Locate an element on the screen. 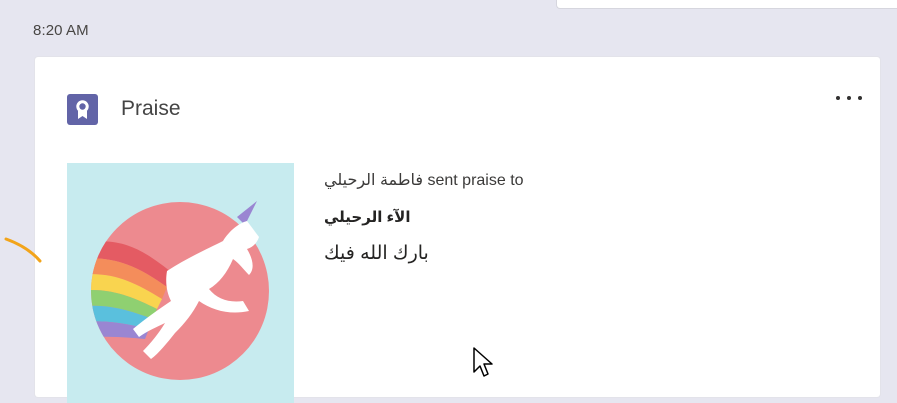 Image resolution: width=897 pixels, height=403 pixels. more-options-button is located at coordinates (849, 98).